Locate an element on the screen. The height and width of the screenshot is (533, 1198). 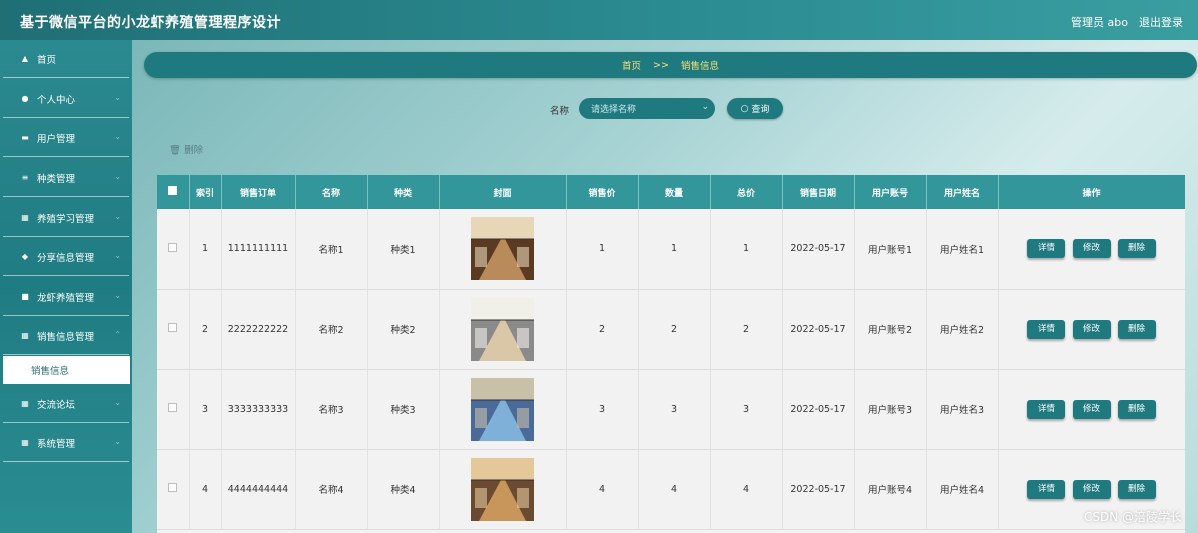
current-user: 管理员 abo is located at coordinates (1099, 22).